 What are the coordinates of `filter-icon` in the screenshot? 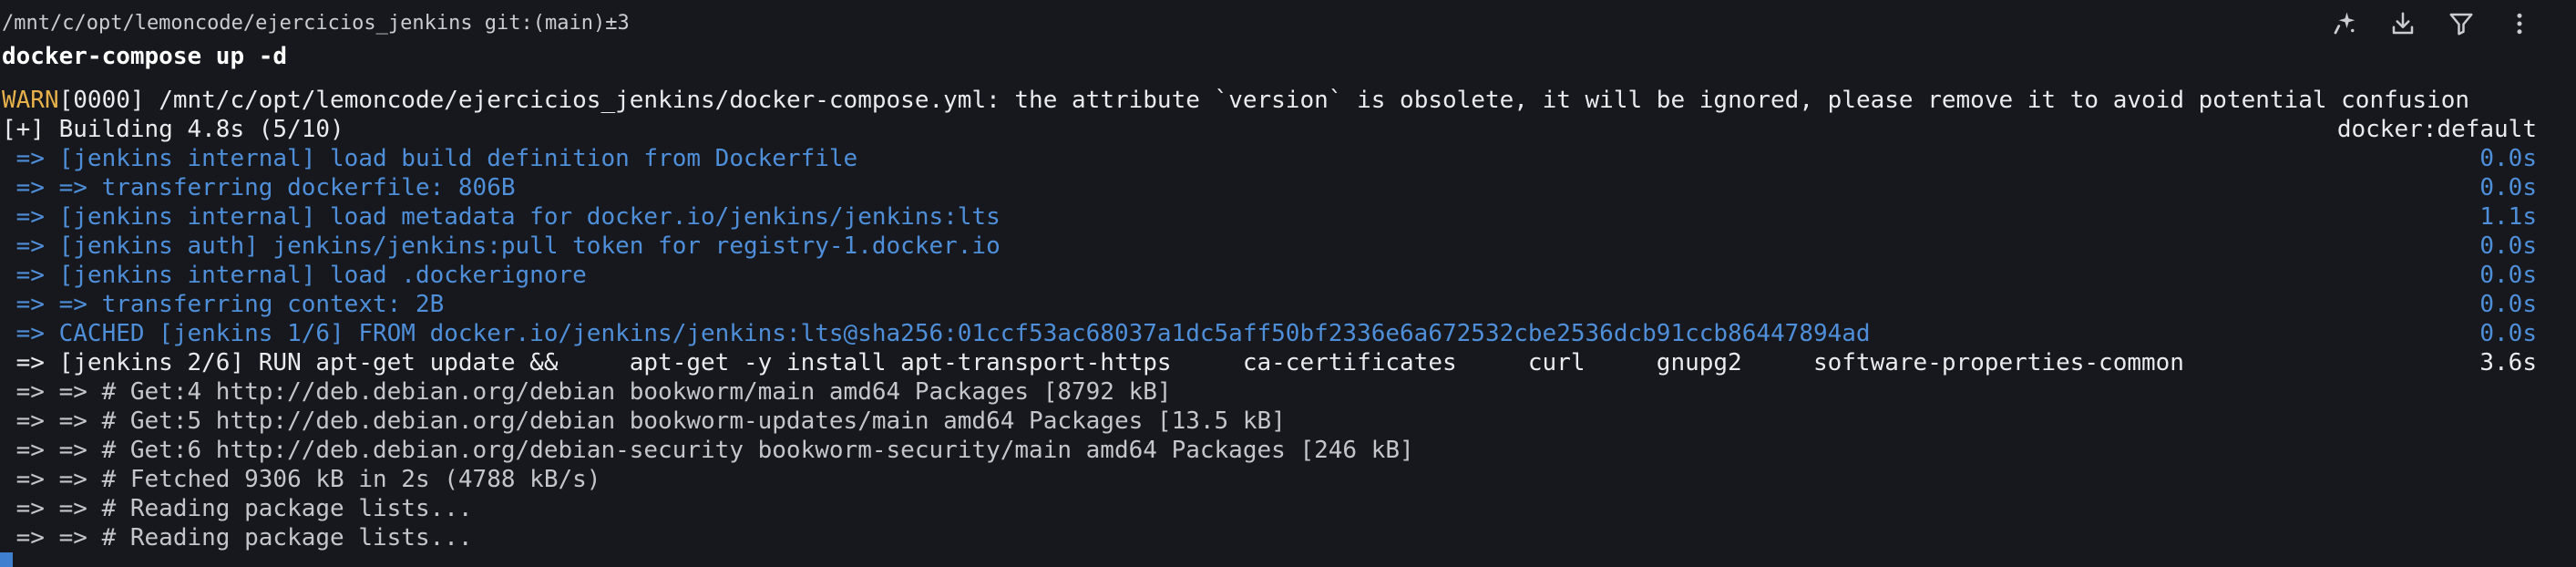 It's located at (2461, 24).